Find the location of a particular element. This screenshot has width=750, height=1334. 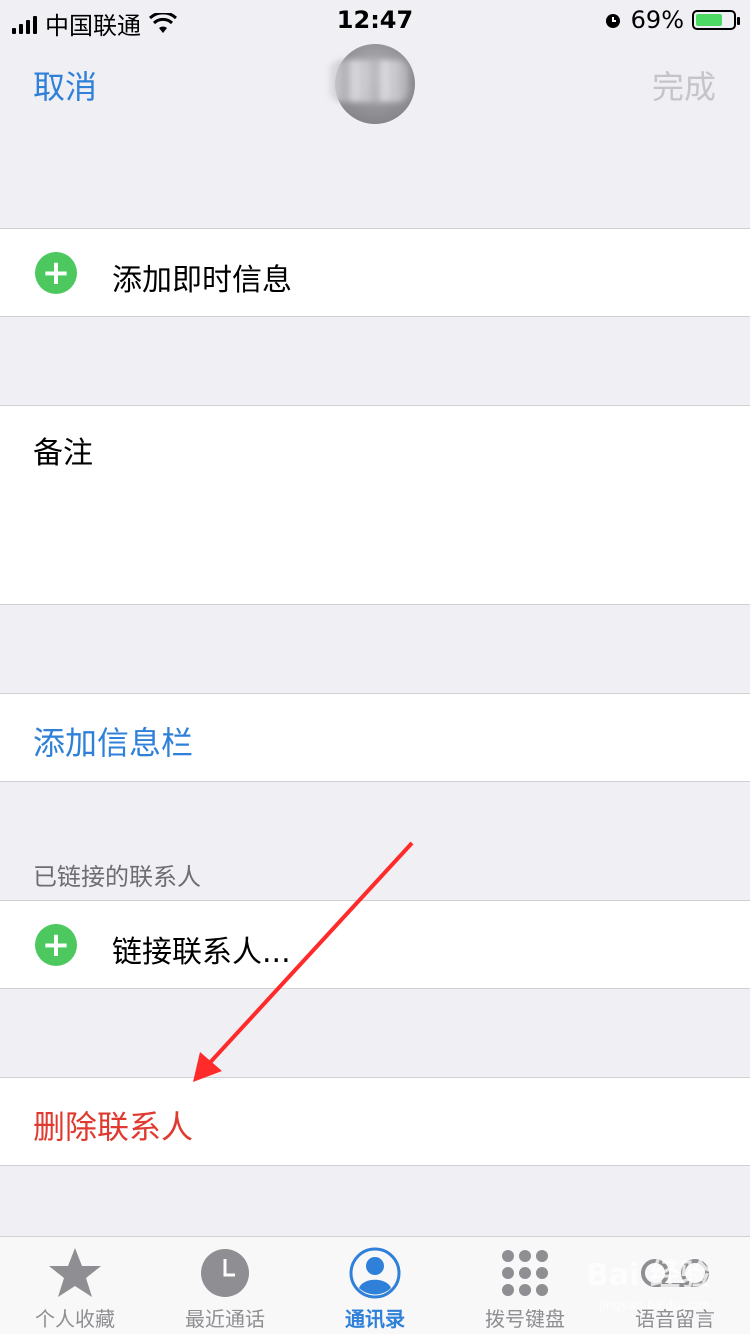

add-field-label: 添加信息栏 is located at coordinates (113, 743).